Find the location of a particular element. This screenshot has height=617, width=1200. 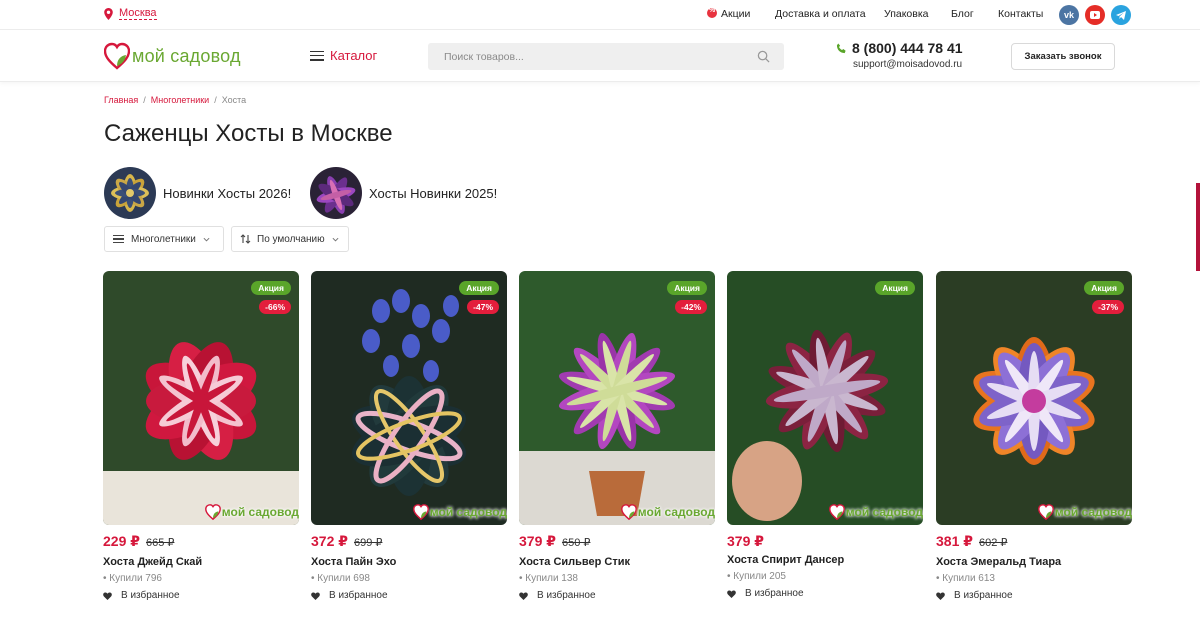

category-filter: Многолетники is located at coordinates (164, 239).